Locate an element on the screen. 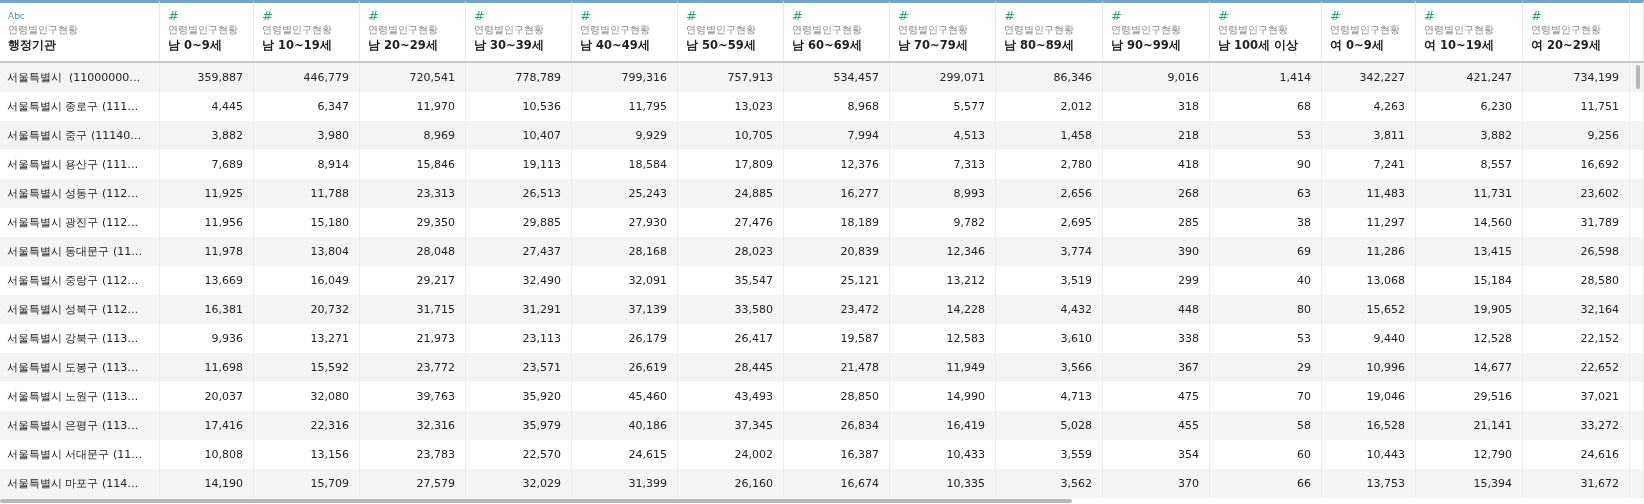 The height and width of the screenshot is (504, 1644). table-cell: 9,936 is located at coordinates (227, 338).